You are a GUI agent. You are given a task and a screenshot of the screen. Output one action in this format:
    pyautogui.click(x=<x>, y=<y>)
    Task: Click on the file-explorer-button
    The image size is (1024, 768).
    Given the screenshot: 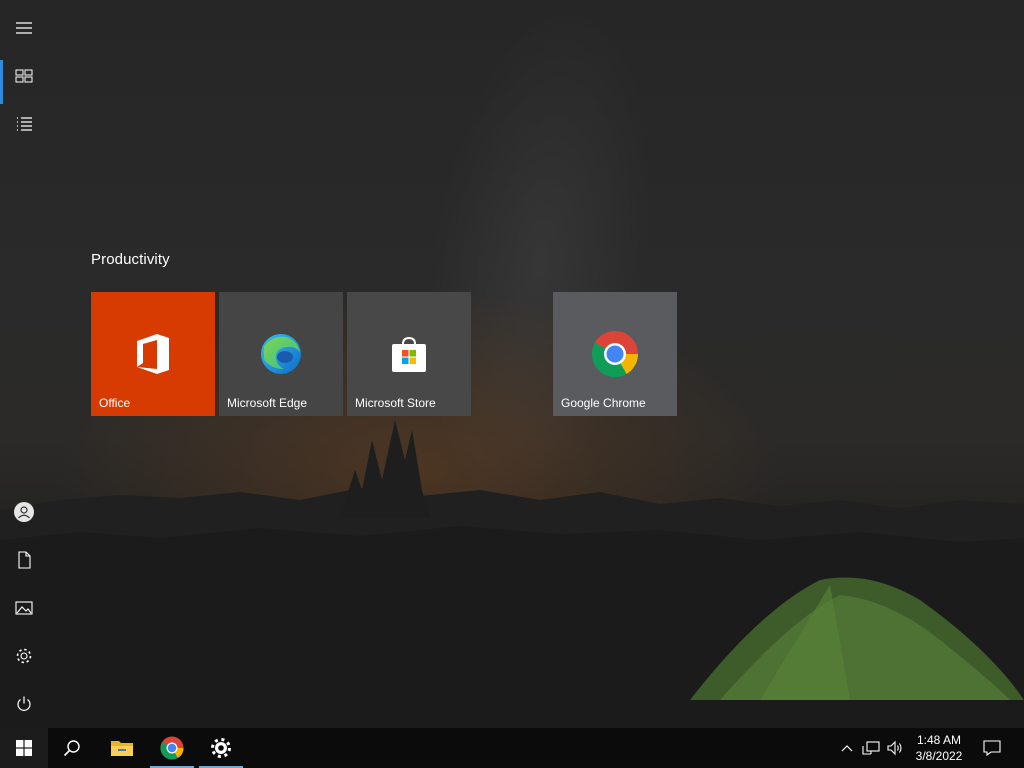 What is the action you would take?
    pyautogui.click(x=122, y=748)
    